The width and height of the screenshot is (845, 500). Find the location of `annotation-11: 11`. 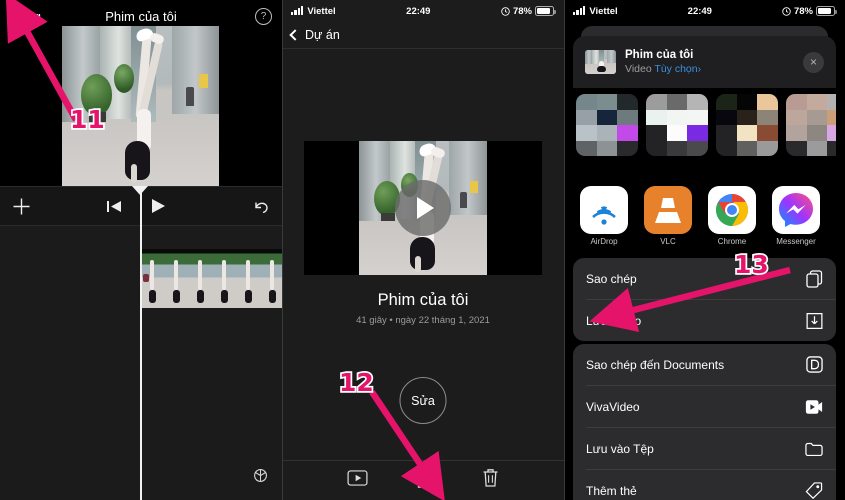

annotation-11: 11 is located at coordinates (87, 119).